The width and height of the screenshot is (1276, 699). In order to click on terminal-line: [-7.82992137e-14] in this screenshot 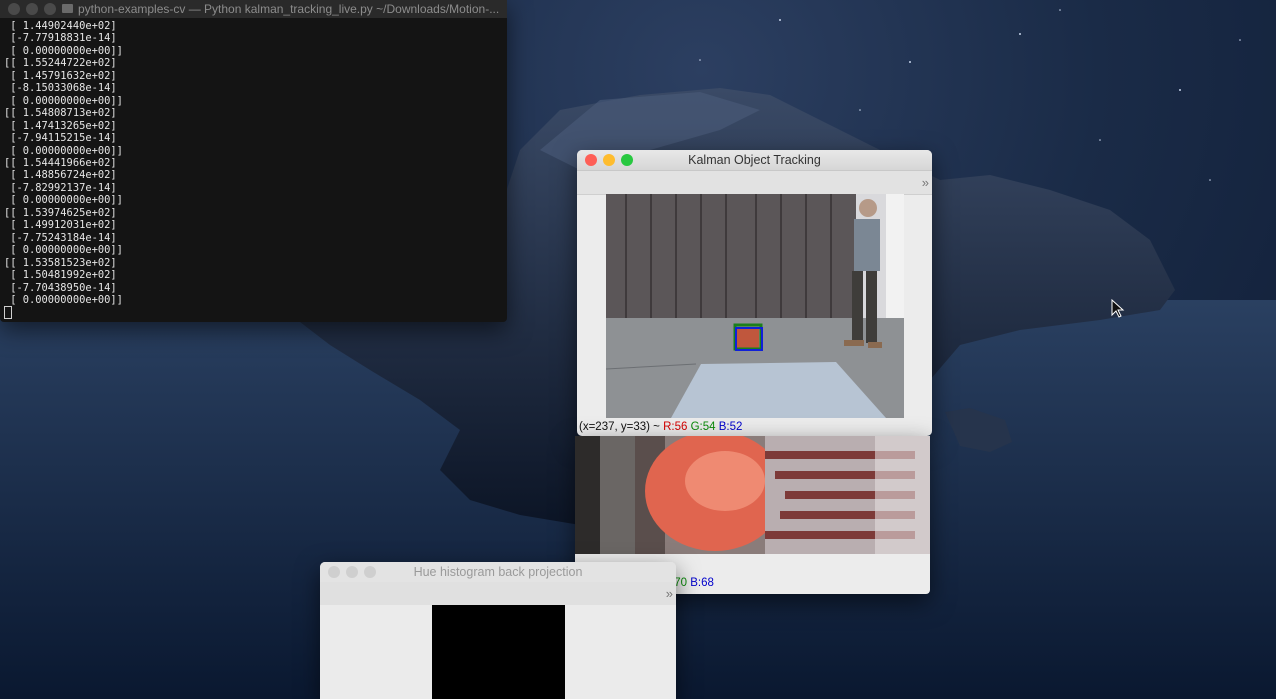, I will do `click(60, 187)`.